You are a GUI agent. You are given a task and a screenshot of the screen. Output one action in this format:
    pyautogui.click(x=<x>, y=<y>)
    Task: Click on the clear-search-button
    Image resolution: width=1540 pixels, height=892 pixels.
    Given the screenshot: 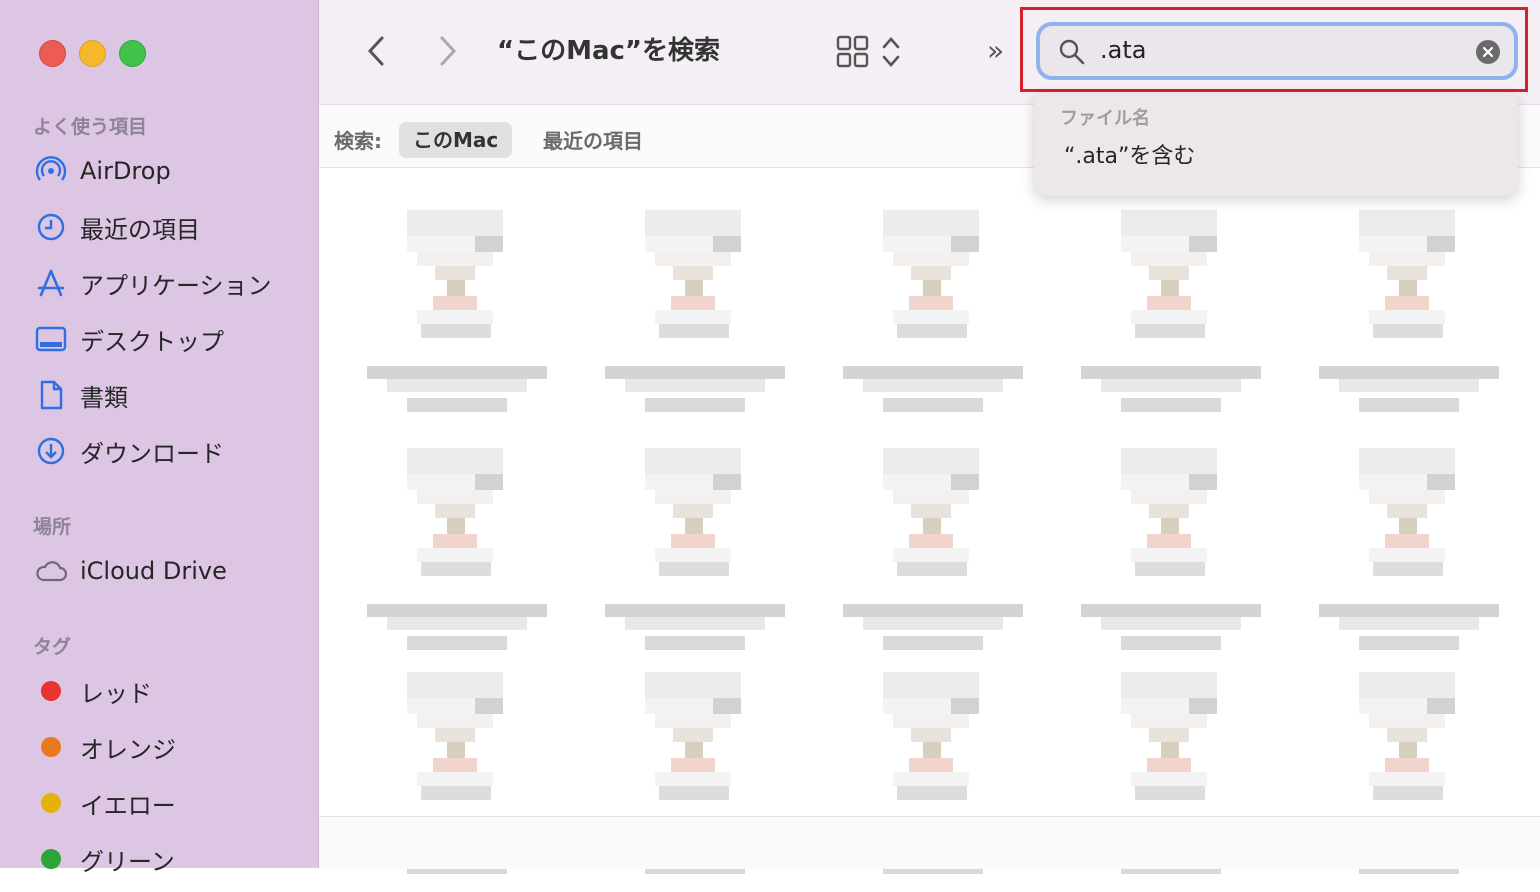 What is the action you would take?
    pyautogui.click(x=1488, y=52)
    